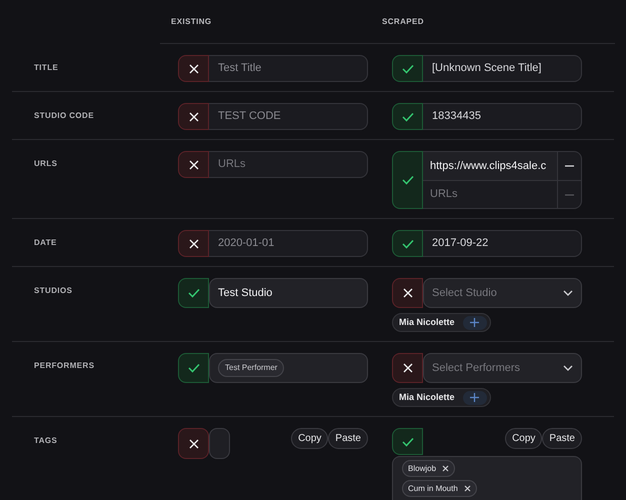  Describe the element at coordinates (288, 164) in the screenshot. I see `text-field: URLs` at that location.